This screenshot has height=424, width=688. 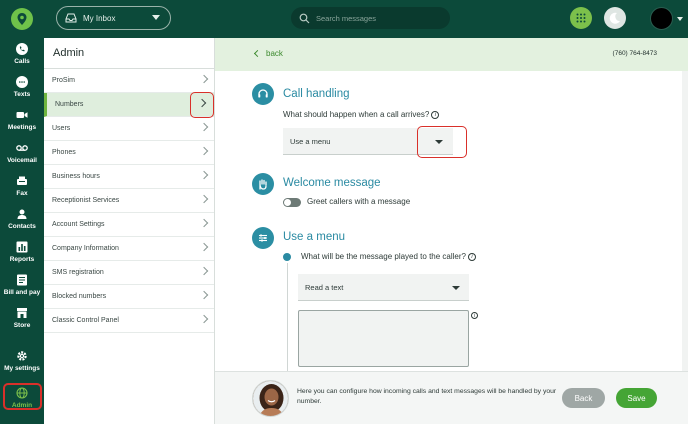 I want to click on admin-item-users: Users, so click(x=129, y=129).